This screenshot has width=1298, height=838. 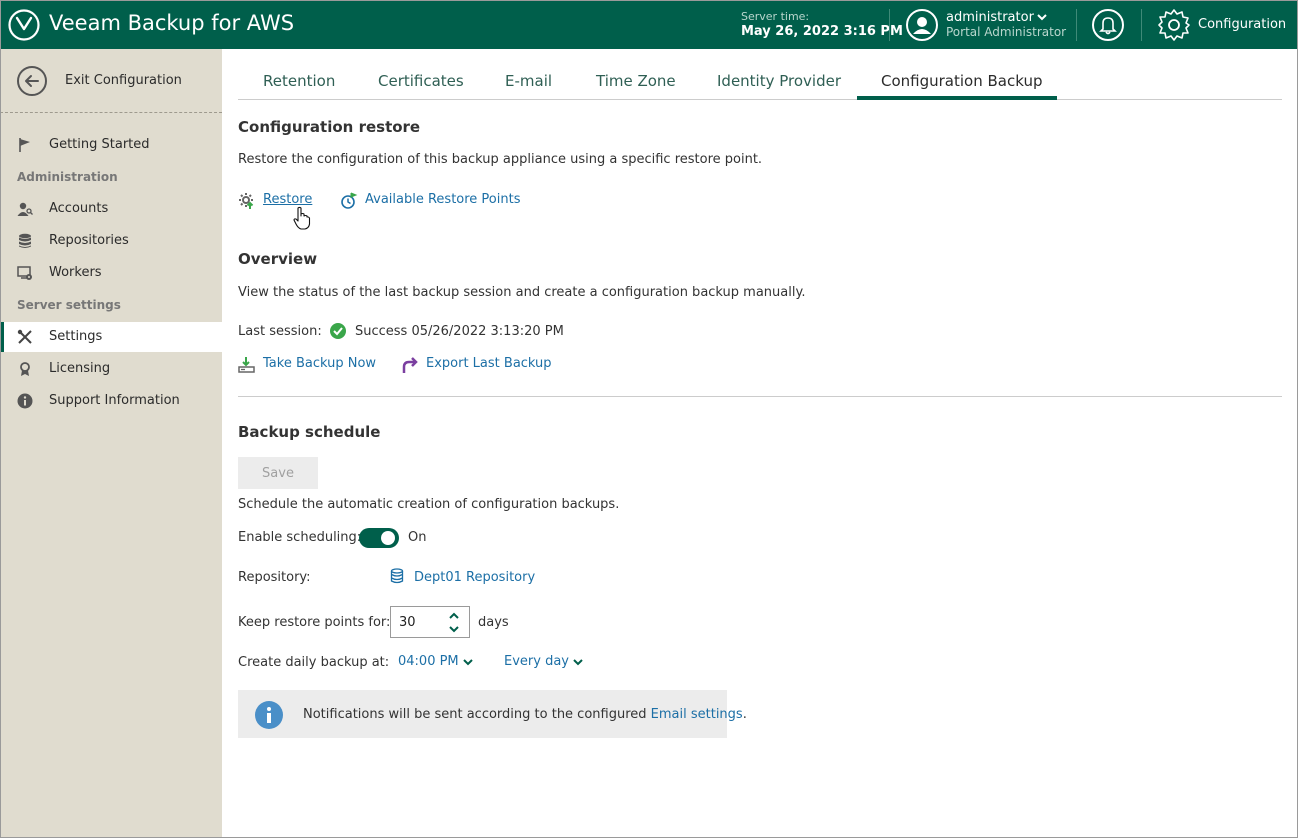 What do you see at coordinates (278, 259) in the screenshot?
I see `overview-heading: Overview` at bounding box center [278, 259].